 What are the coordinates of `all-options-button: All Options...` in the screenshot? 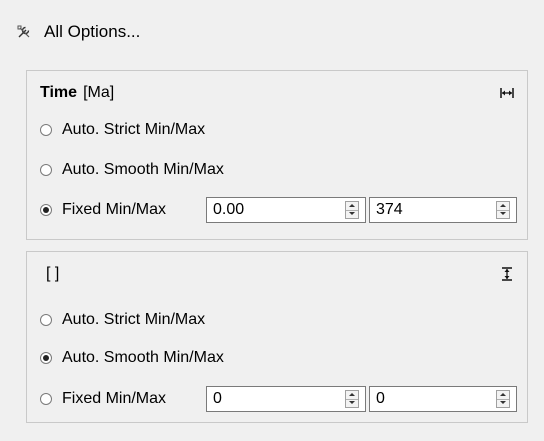 It's located at (78, 32).